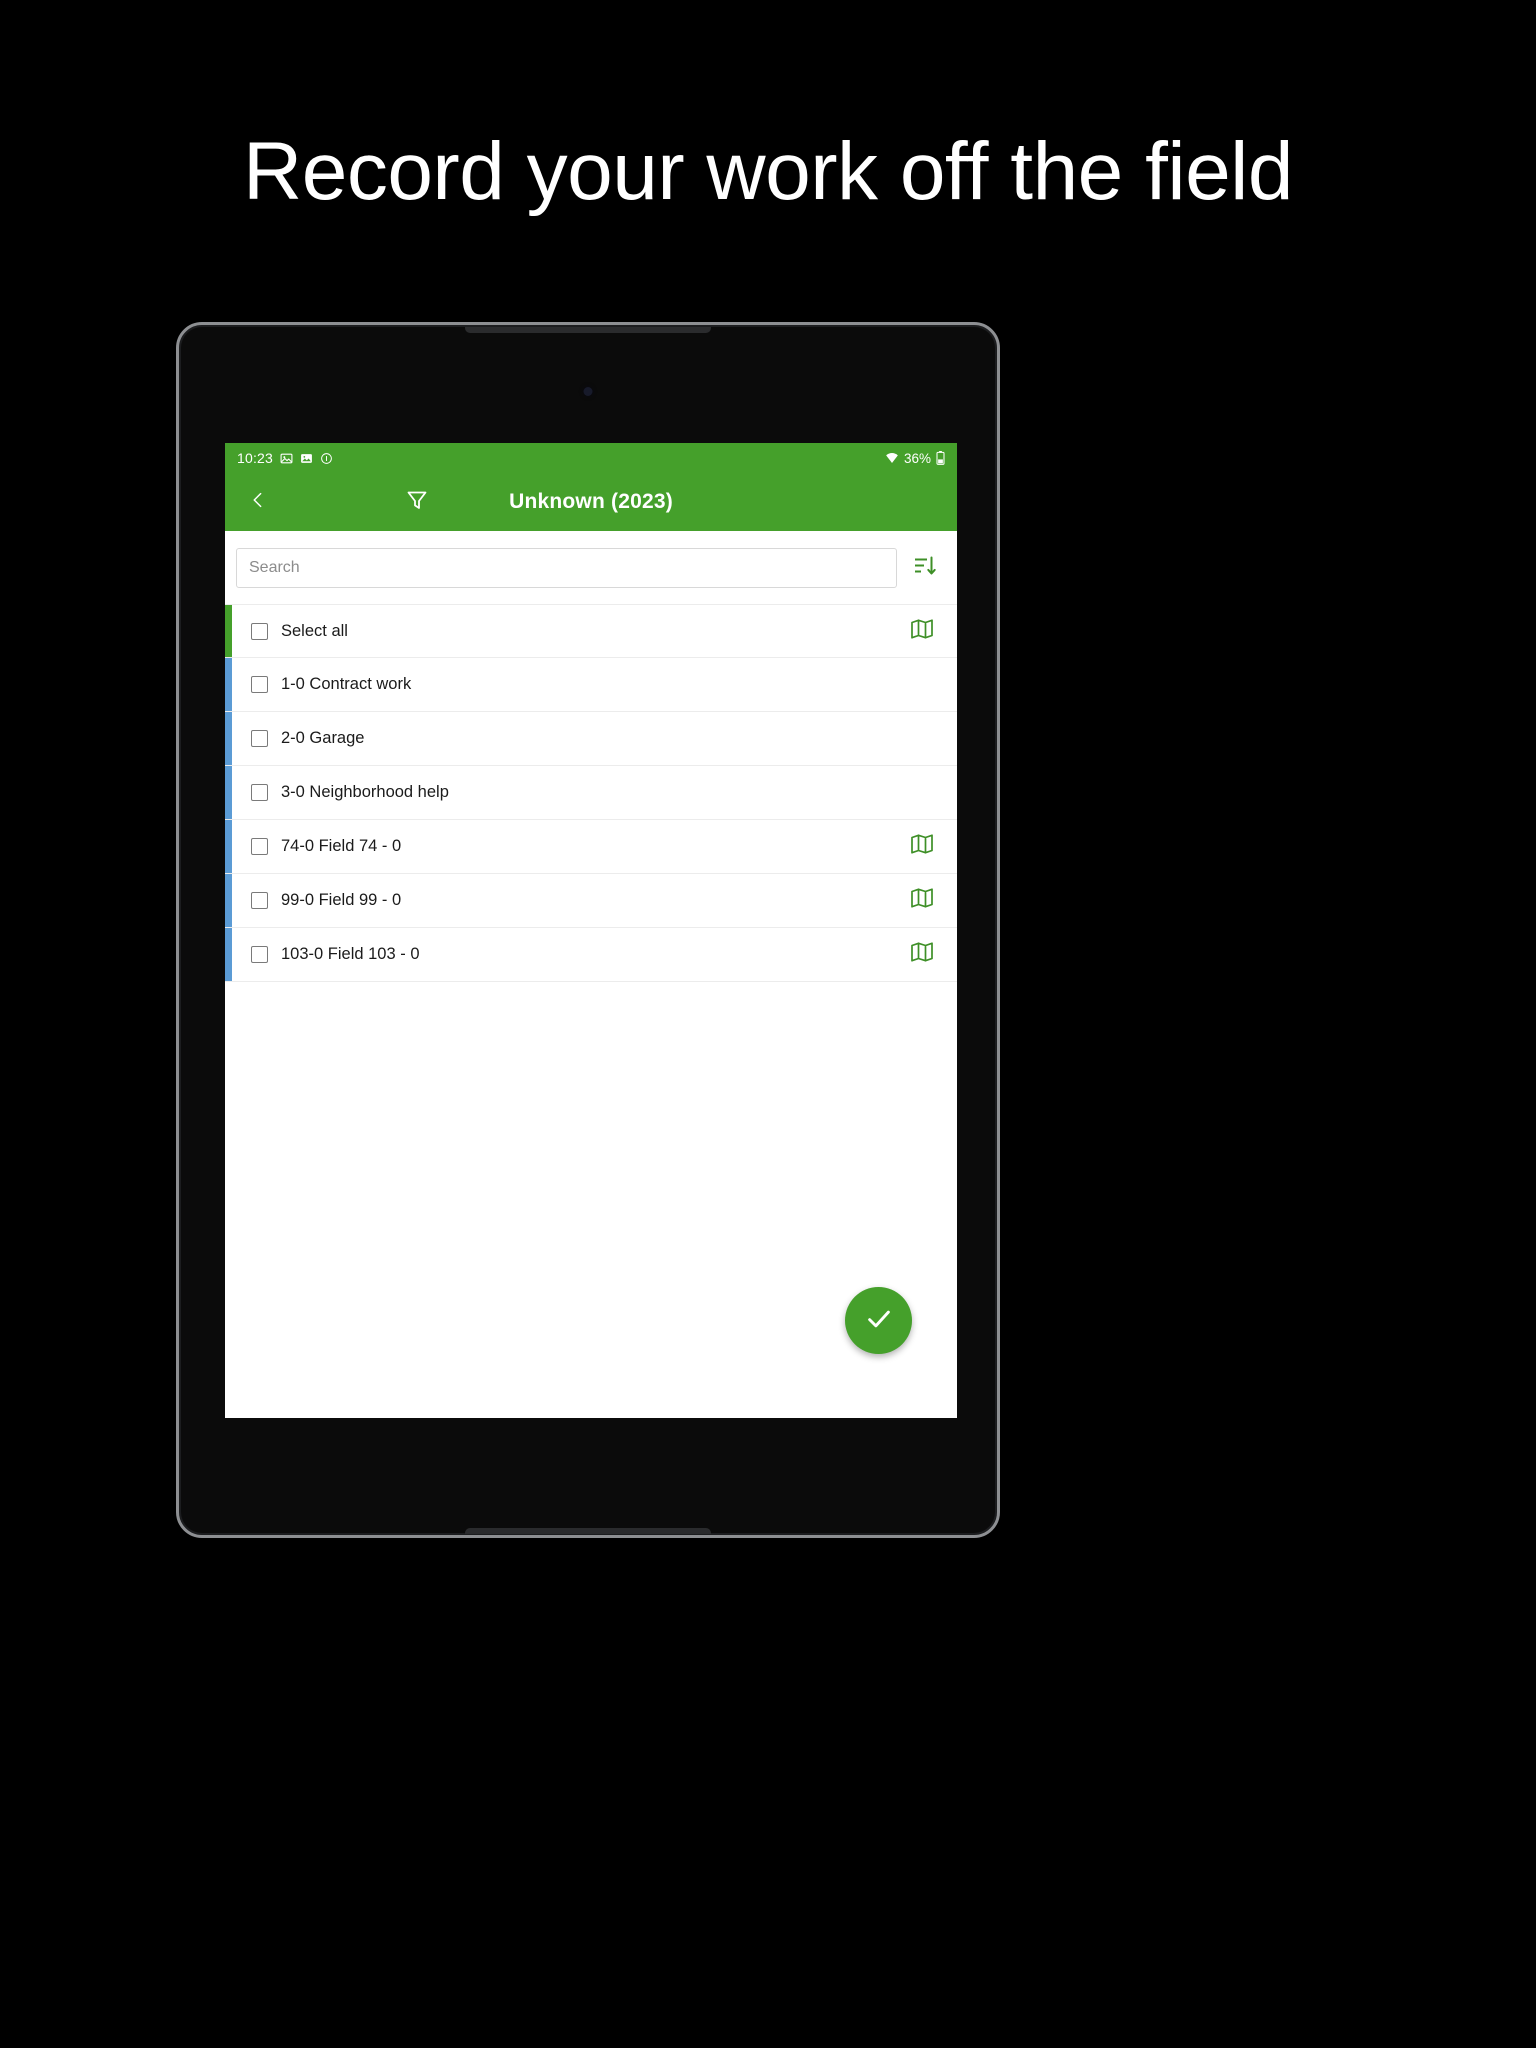 The width and height of the screenshot is (1536, 2048). Describe the element at coordinates (768, 108) in the screenshot. I see `promo-headline: Record your work off the field` at that location.